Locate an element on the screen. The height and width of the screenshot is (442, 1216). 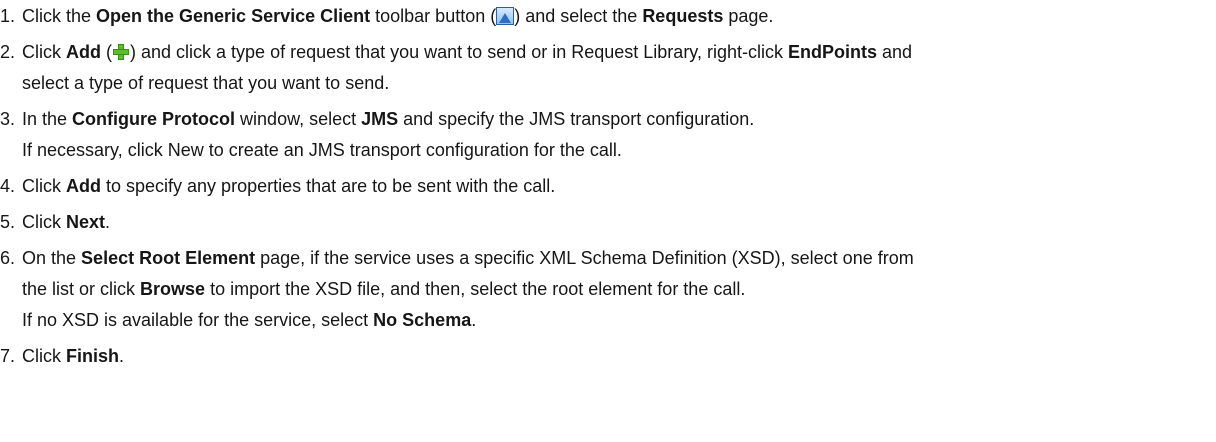
generic-service-client-icon is located at coordinates (505, 16).